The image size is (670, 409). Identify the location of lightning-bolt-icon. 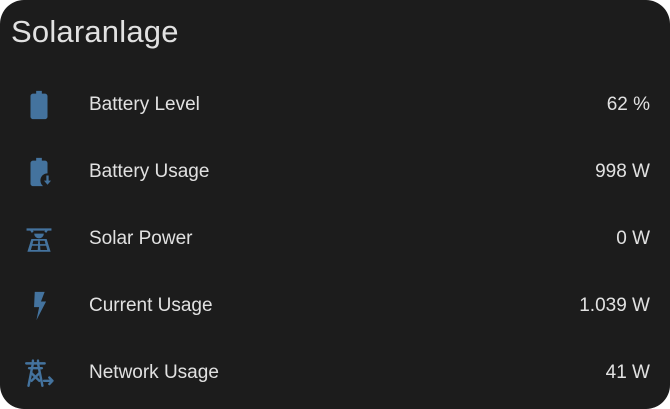
(39, 306).